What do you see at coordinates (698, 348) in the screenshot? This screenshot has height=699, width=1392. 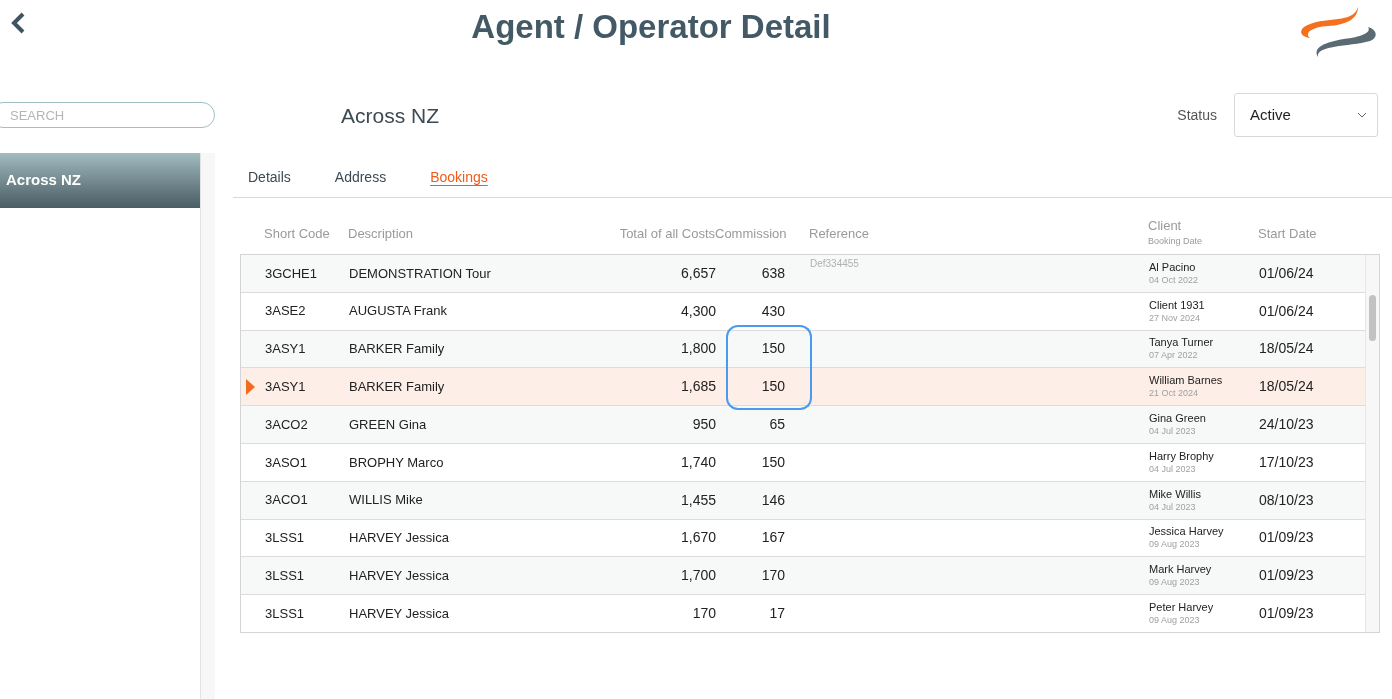 I see `table-cell: 1,800` at bounding box center [698, 348].